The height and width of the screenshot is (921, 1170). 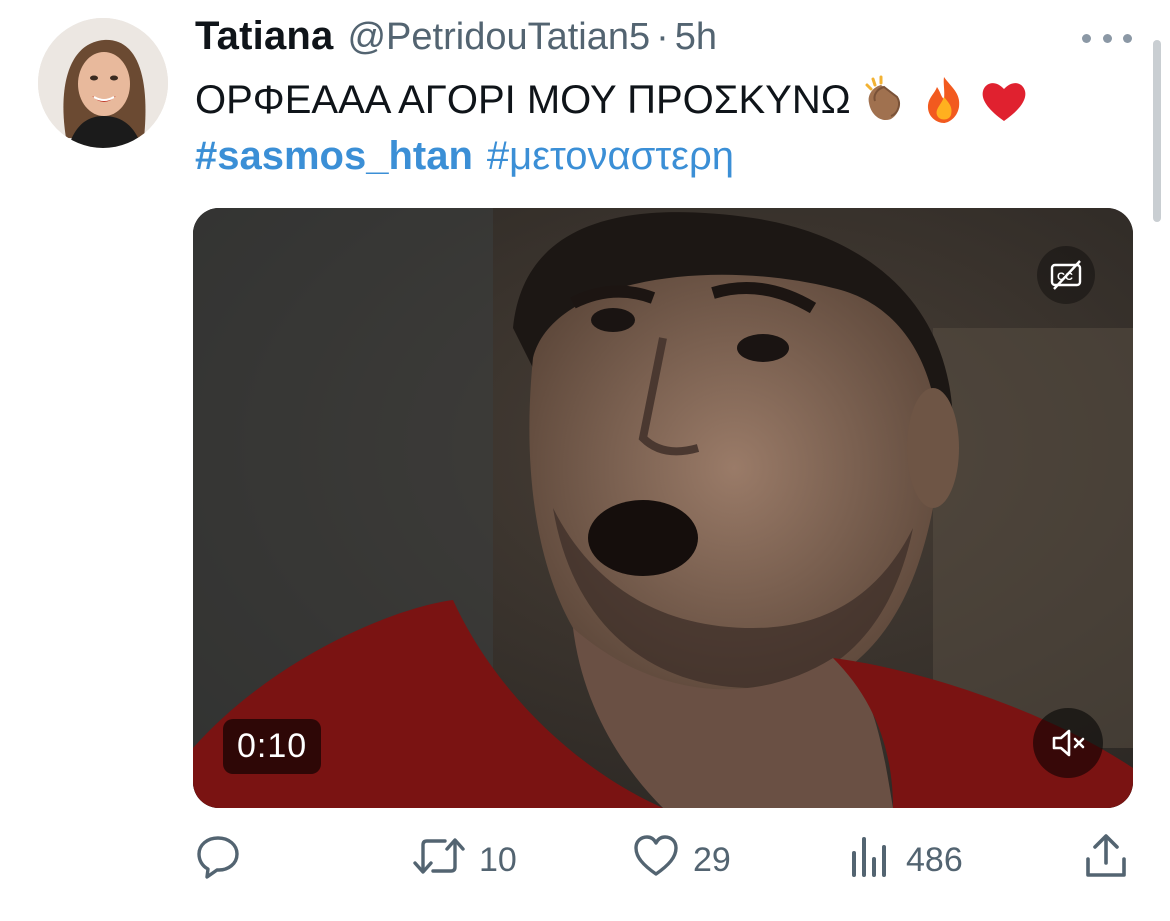 I want to click on red-heart-emoji, so click(x=1004, y=100).